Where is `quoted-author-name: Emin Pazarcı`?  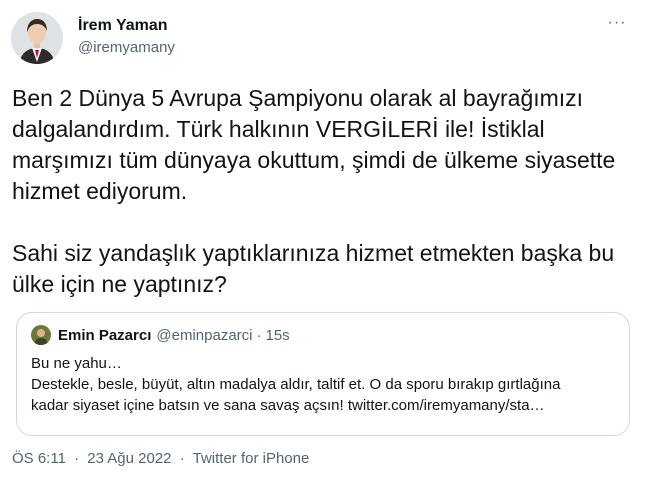
quoted-author-name: Emin Pazarcı is located at coordinates (105, 335).